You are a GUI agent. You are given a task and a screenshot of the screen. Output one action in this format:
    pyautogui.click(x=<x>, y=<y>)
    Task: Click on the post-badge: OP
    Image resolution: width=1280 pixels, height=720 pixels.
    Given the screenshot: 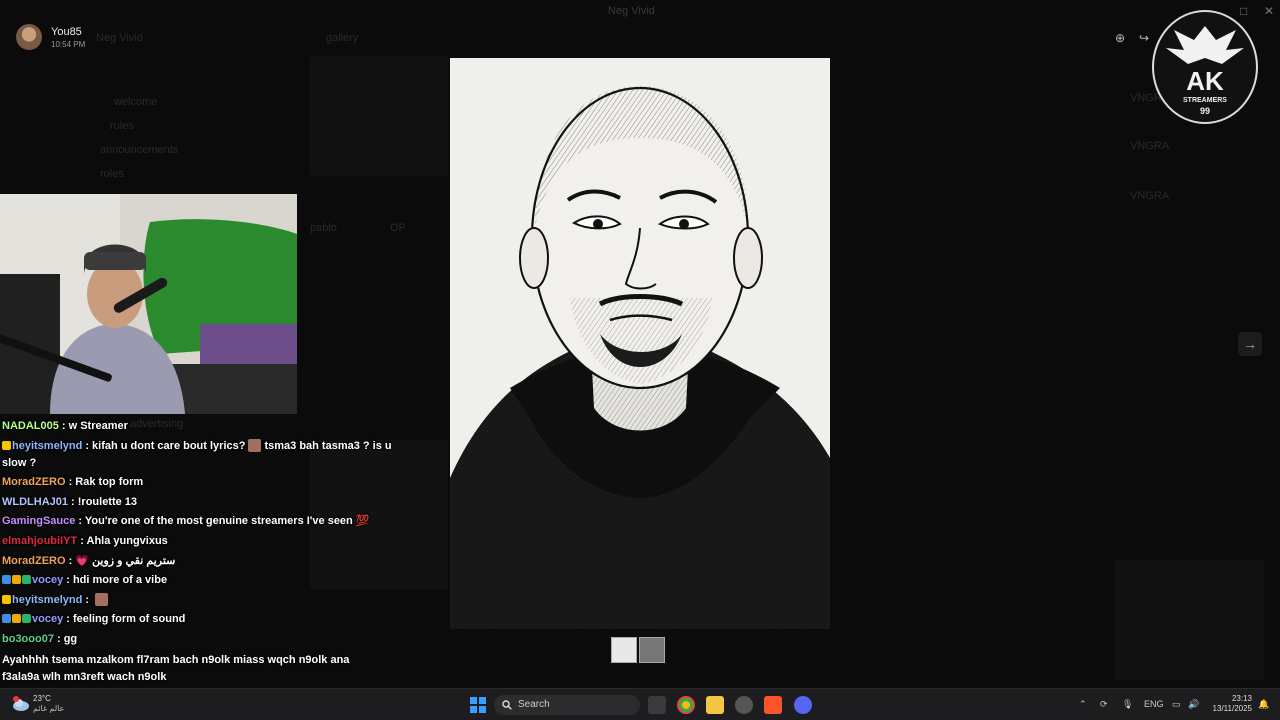 What is the action you would take?
    pyautogui.click(x=398, y=228)
    